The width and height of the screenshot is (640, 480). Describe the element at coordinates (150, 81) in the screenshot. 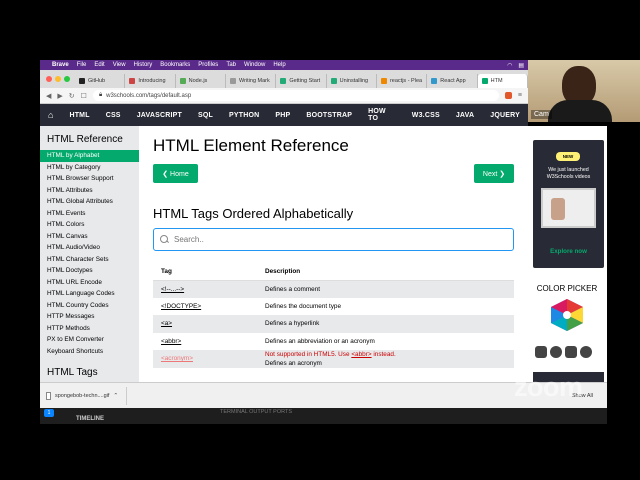

I see `tab-introducing: Introducing` at that location.